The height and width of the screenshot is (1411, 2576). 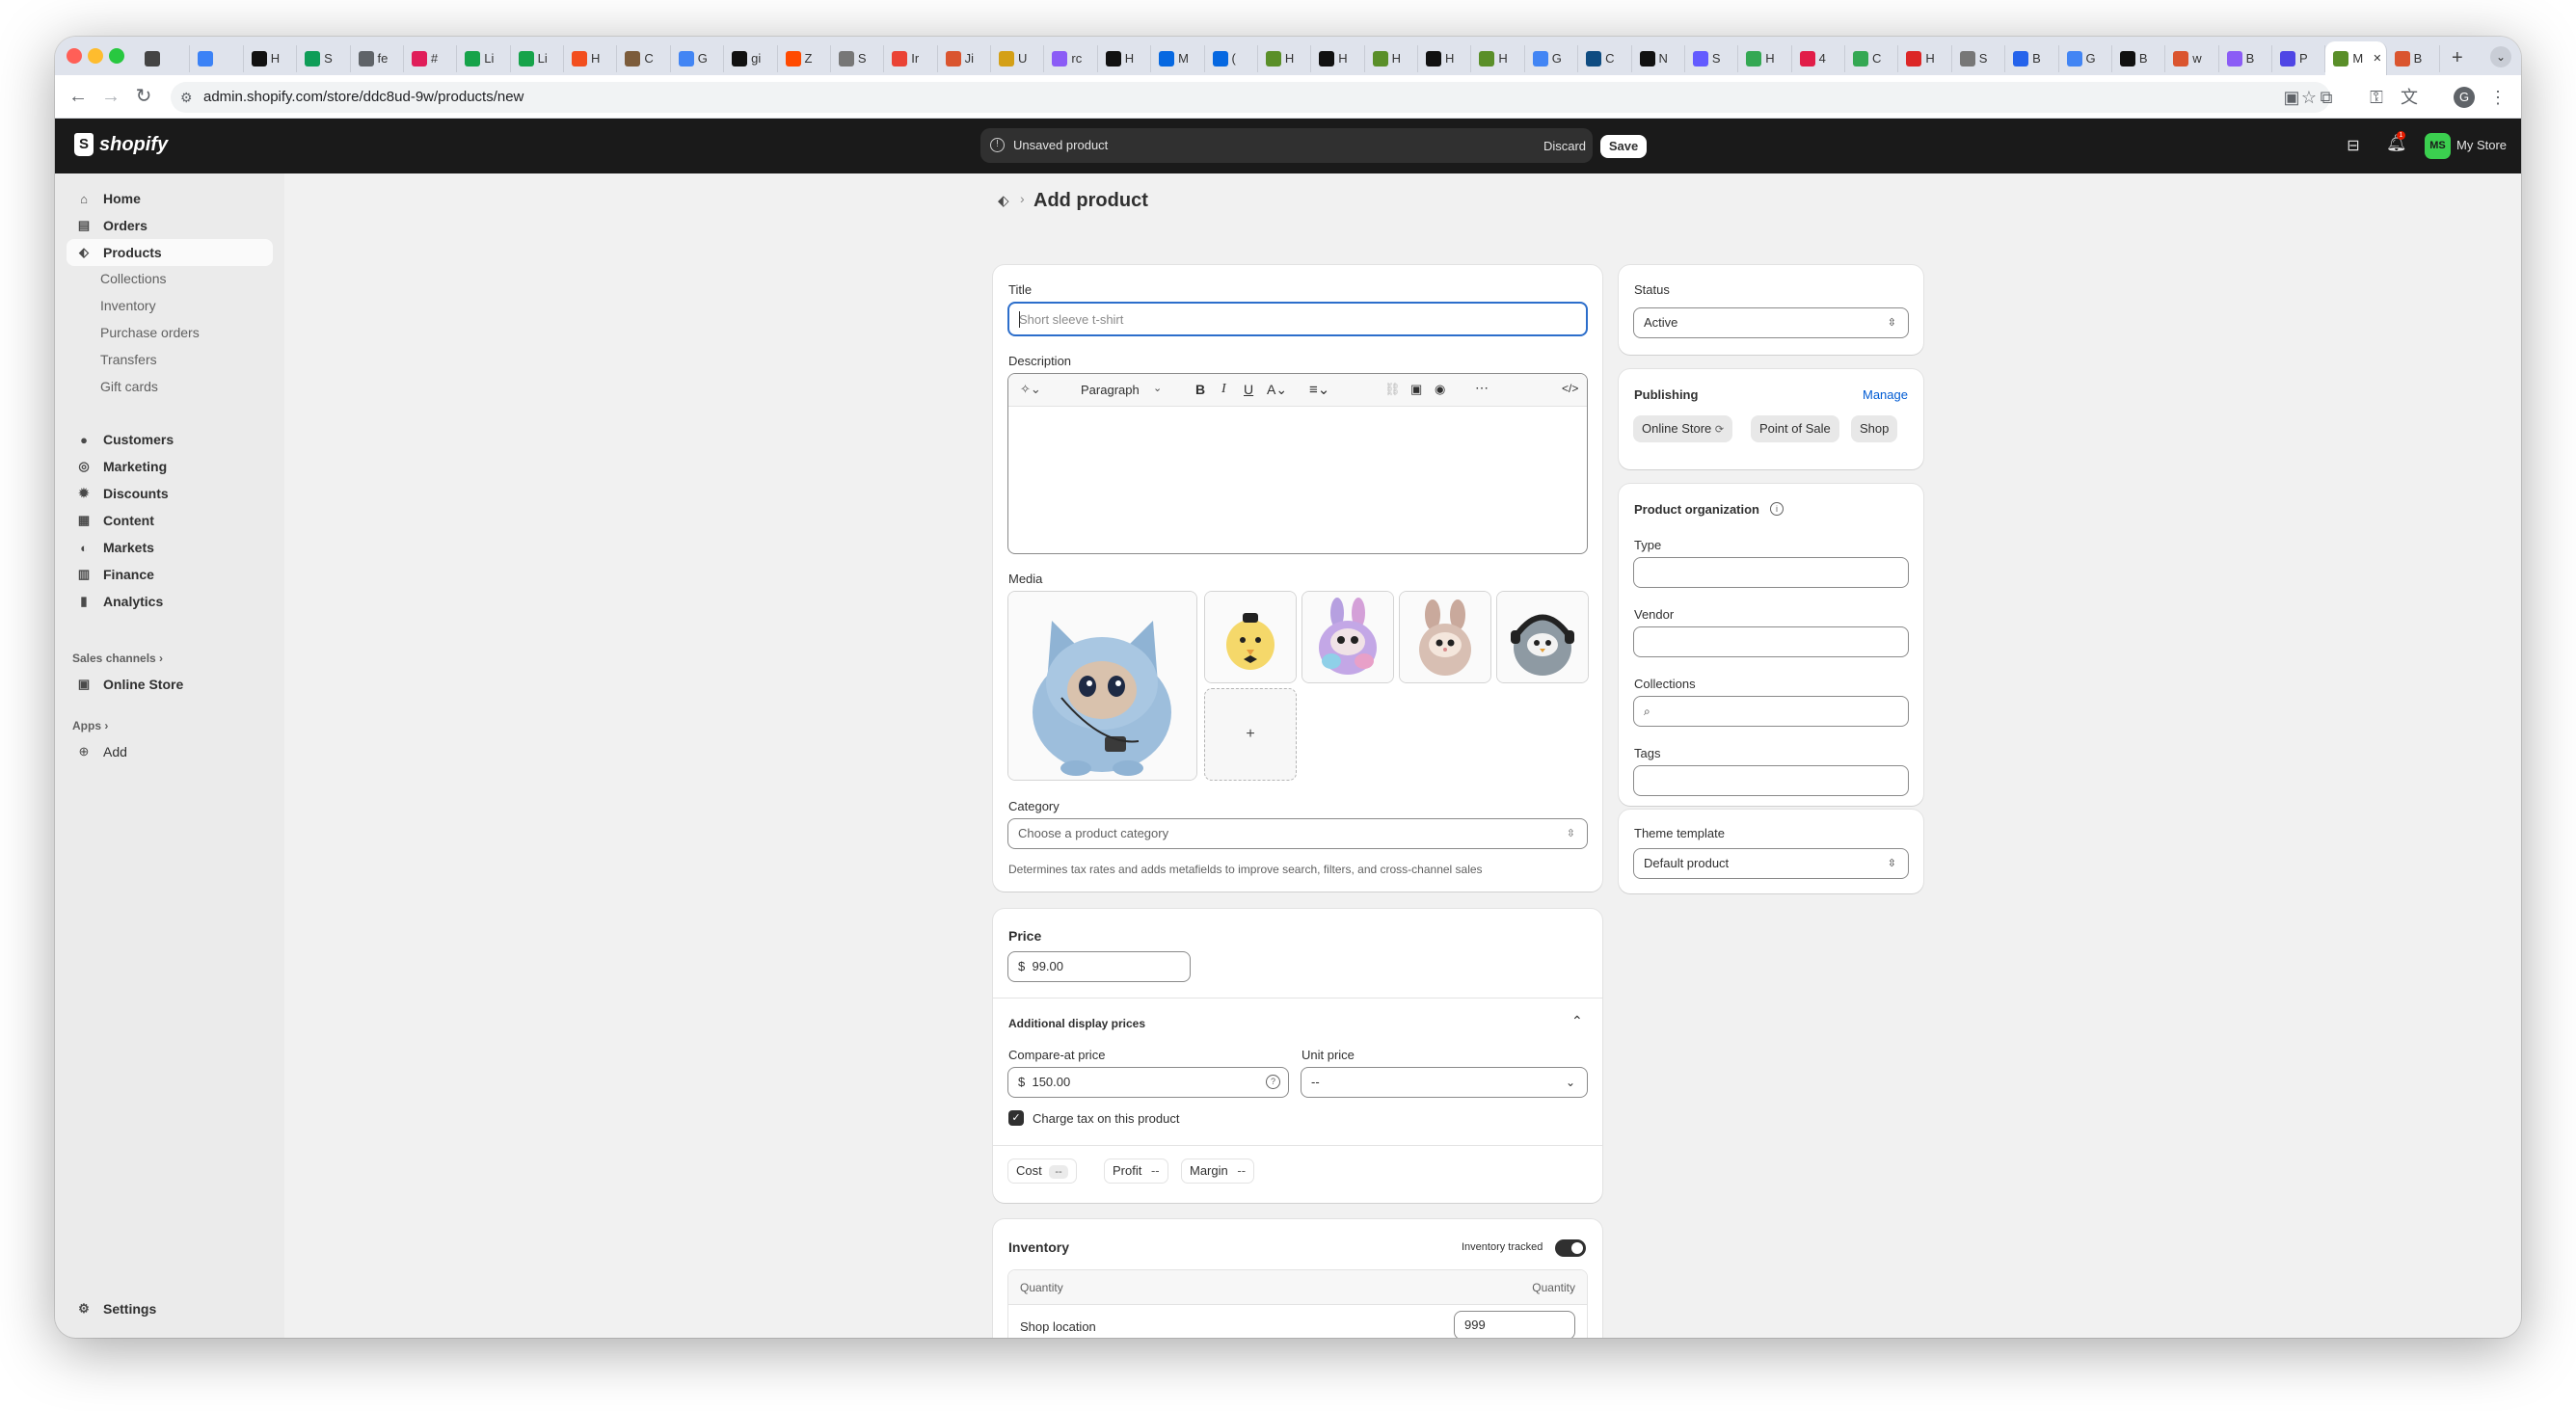 What do you see at coordinates (1231, 58) in the screenshot?
I see `browser-tab: (` at bounding box center [1231, 58].